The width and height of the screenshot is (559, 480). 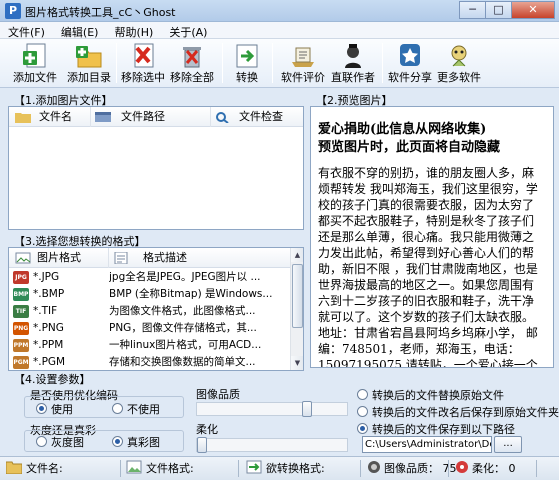 I want to click on soften-slider-thumb, so click(x=202, y=445).